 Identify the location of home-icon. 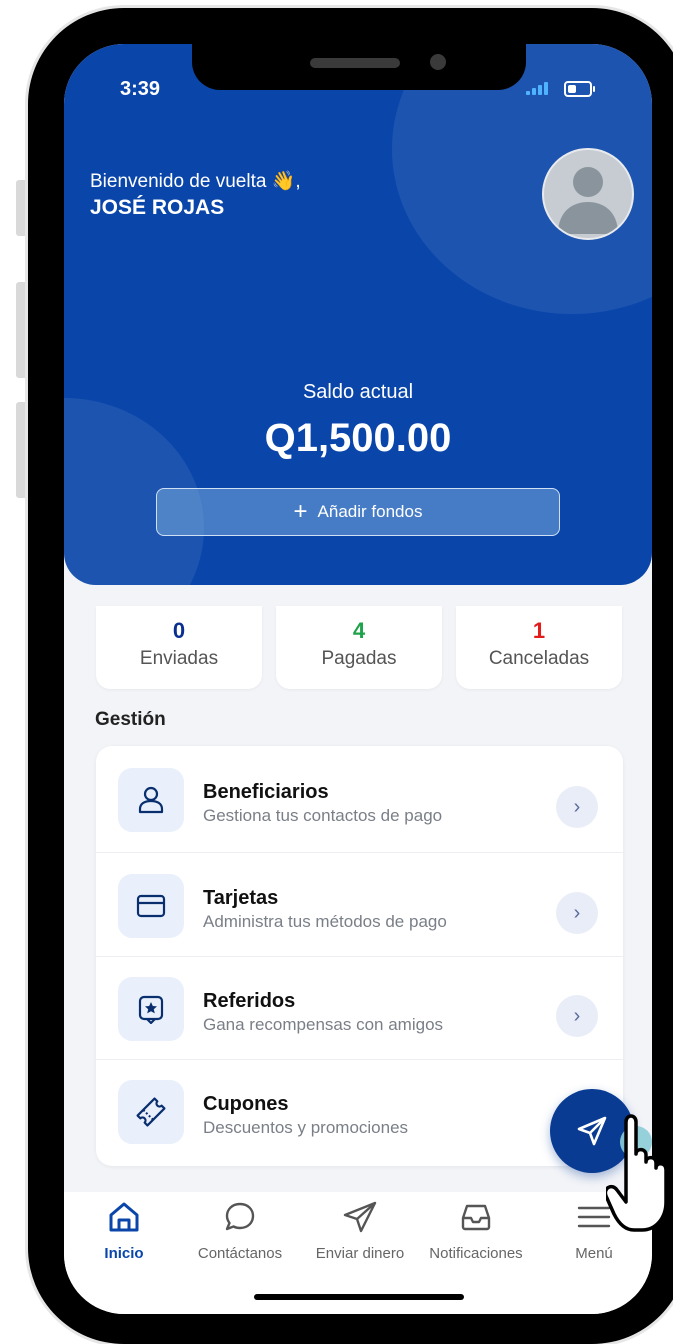
(124, 1217).